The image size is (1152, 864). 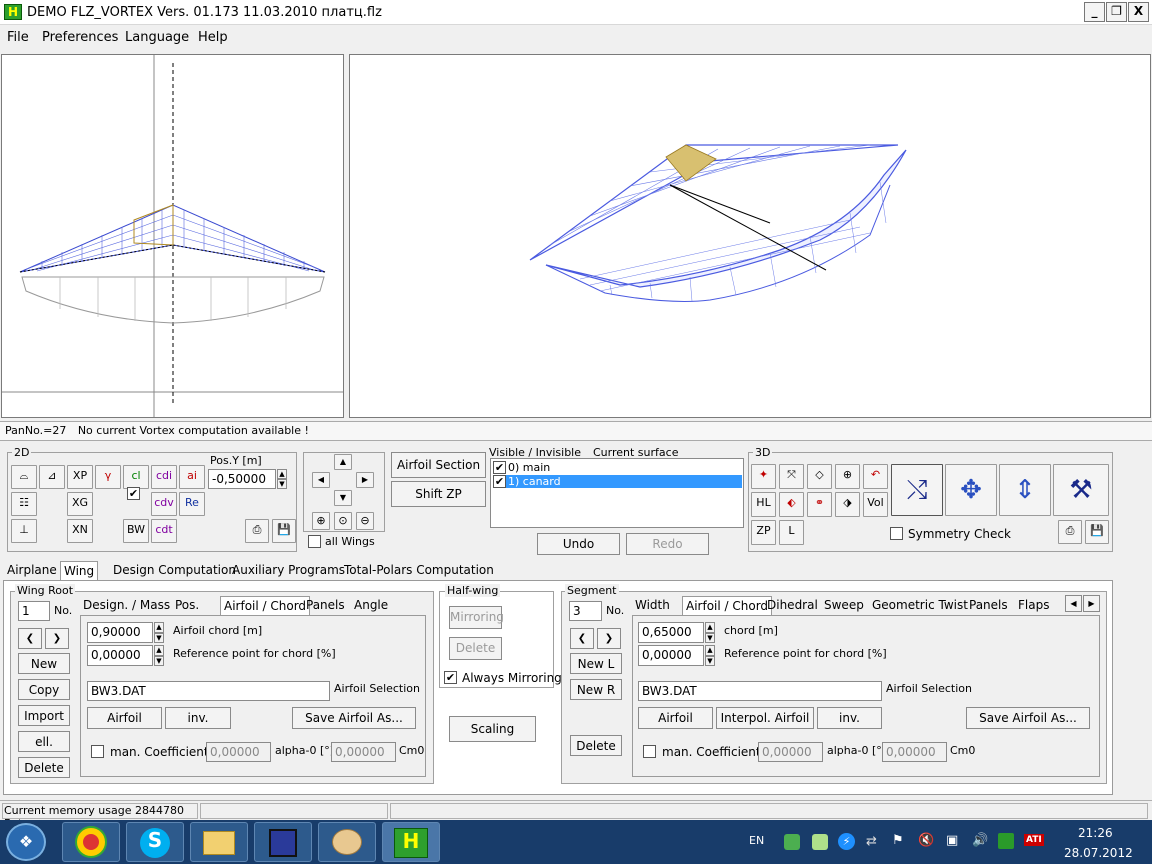 I want to click on wing-root-no-input: 1, so click(x=34, y=611).